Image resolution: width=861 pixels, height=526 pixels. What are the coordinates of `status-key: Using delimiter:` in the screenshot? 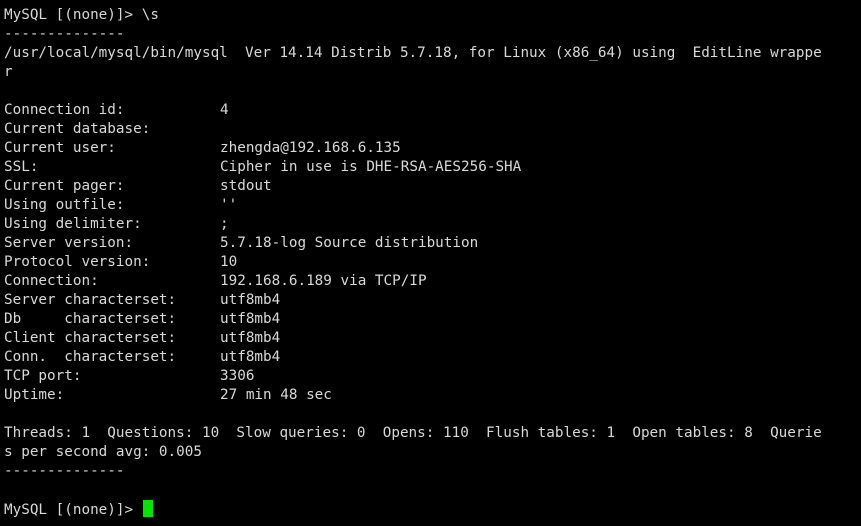 It's located at (73, 224).